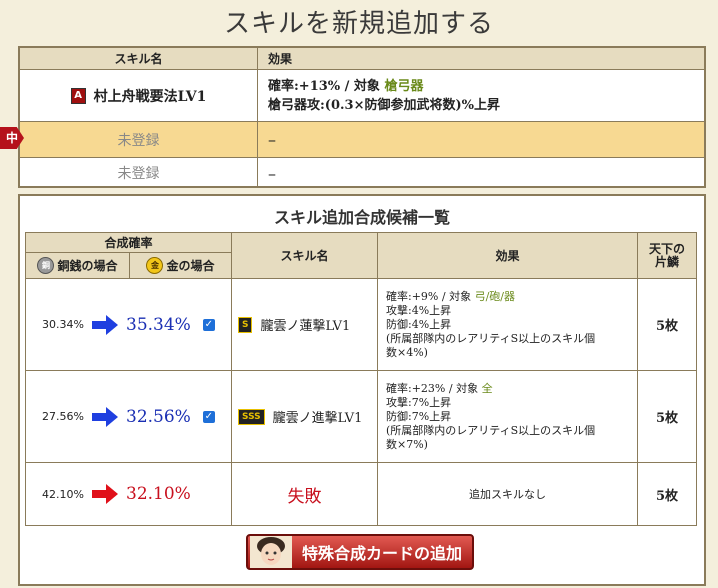 This screenshot has height=588, width=718. Describe the element at coordinates (63, 416) in the screenshot. I see `copper-rate: 27.56%` at that location.